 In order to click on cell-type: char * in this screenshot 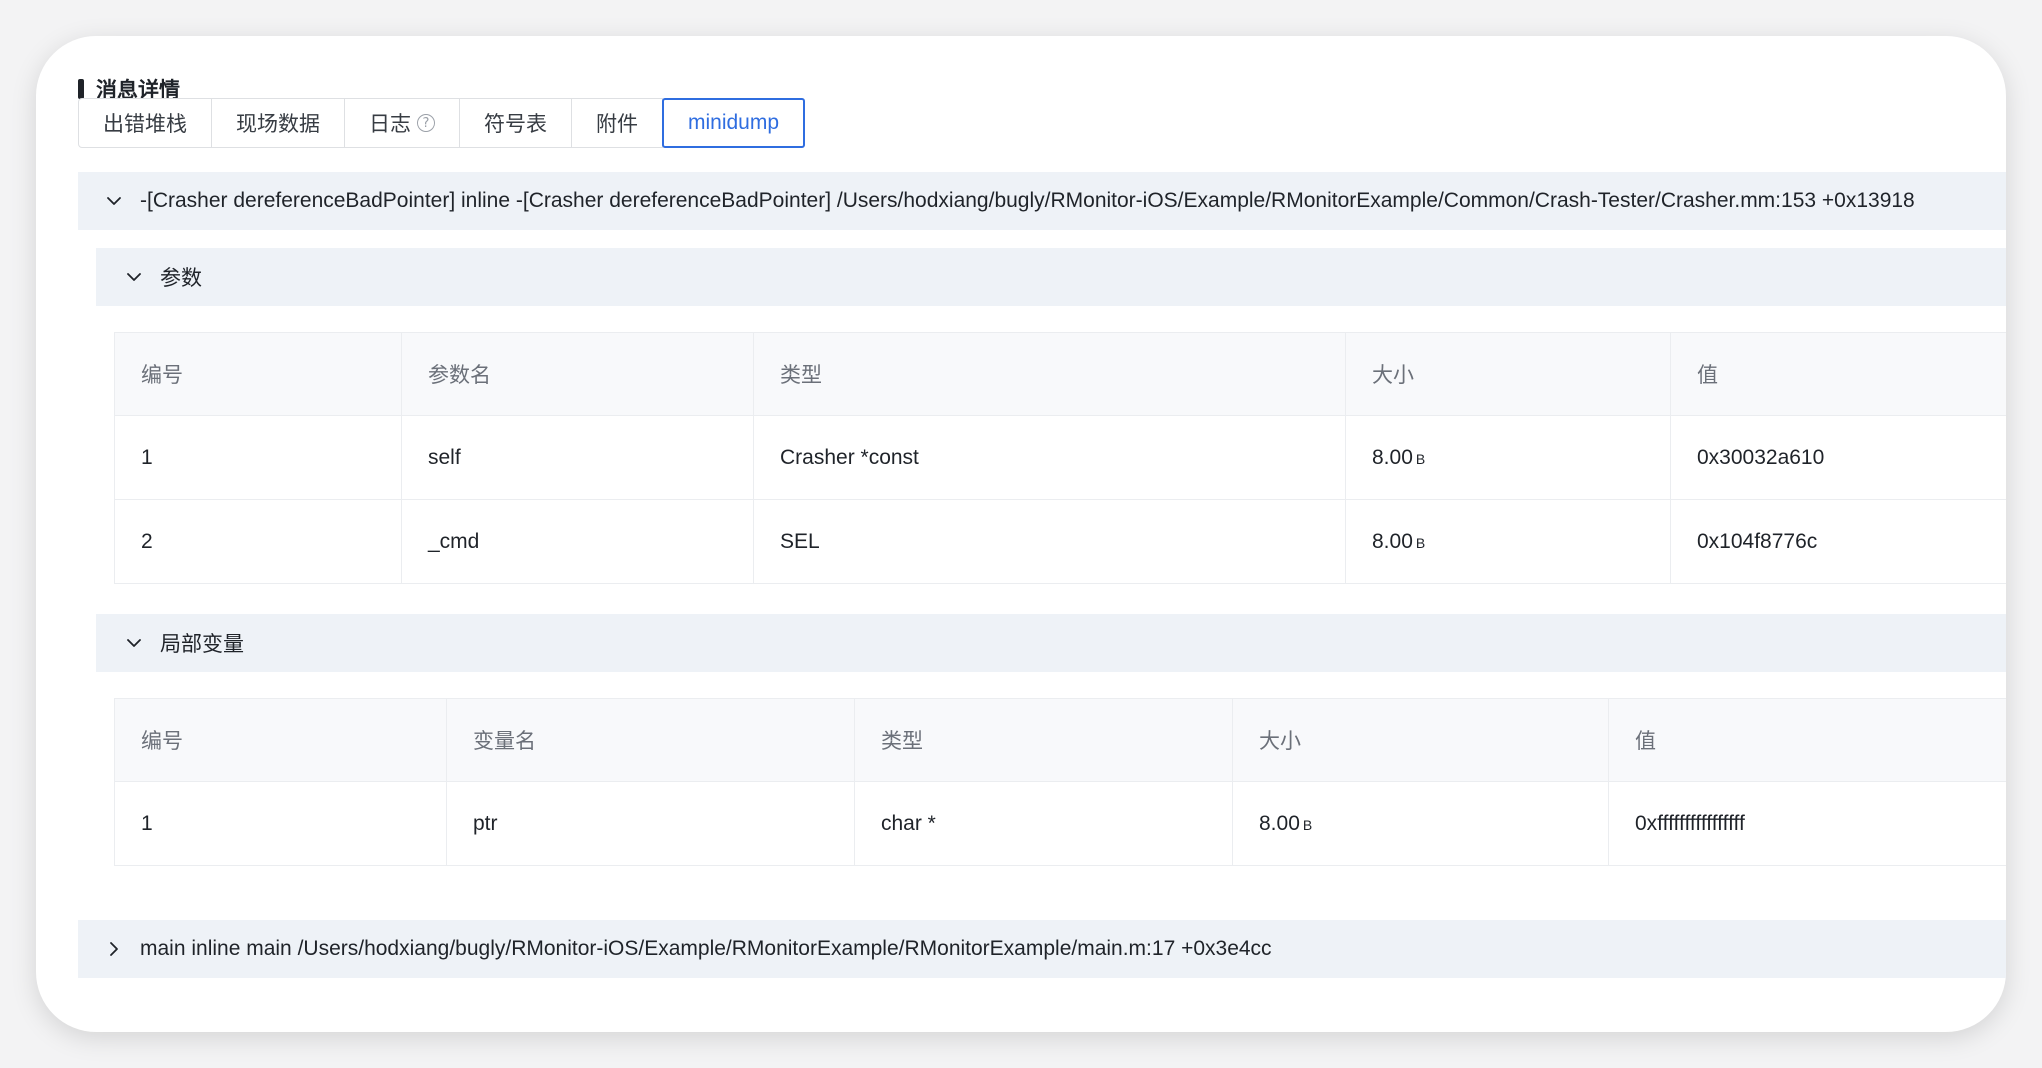, I will do `click(1043, 823)`.